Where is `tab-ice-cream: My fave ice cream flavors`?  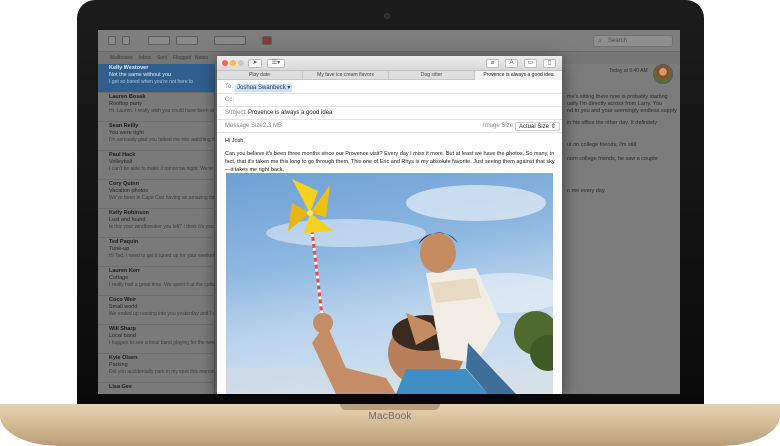 tab-ice-cream: My fave ice cream flavors is located at coordinates (346, 75).